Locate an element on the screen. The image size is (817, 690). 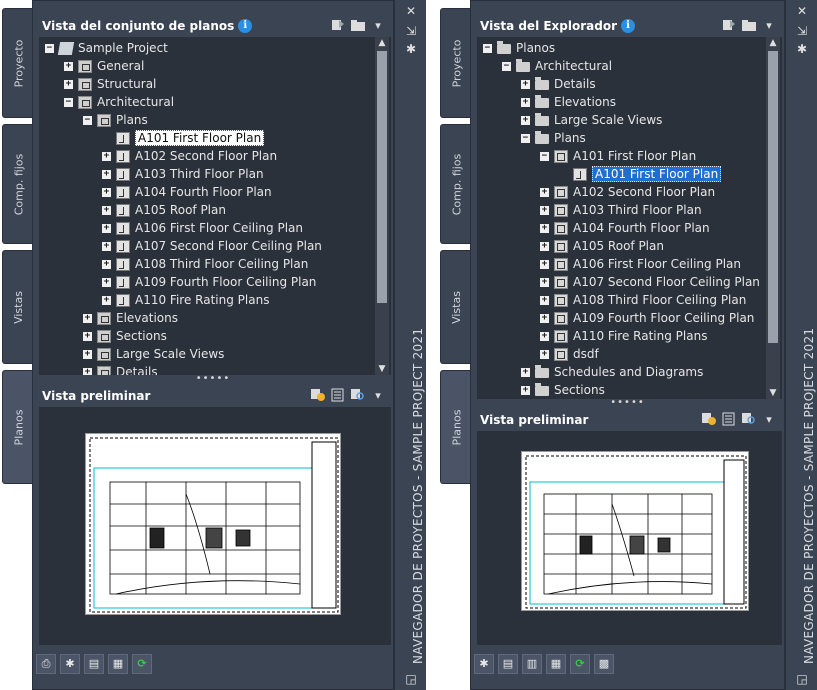
tree-item: + A102 Second Floor Plan is located at coordinates (189, 156).